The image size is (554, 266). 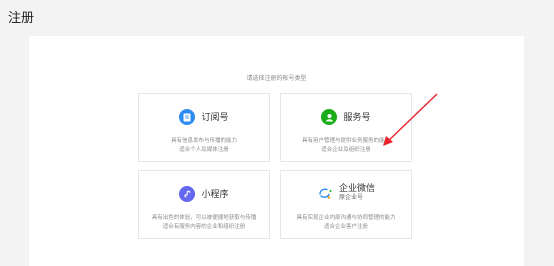 I want to click on card-header: 订阅号, so click(x=204, y=117).